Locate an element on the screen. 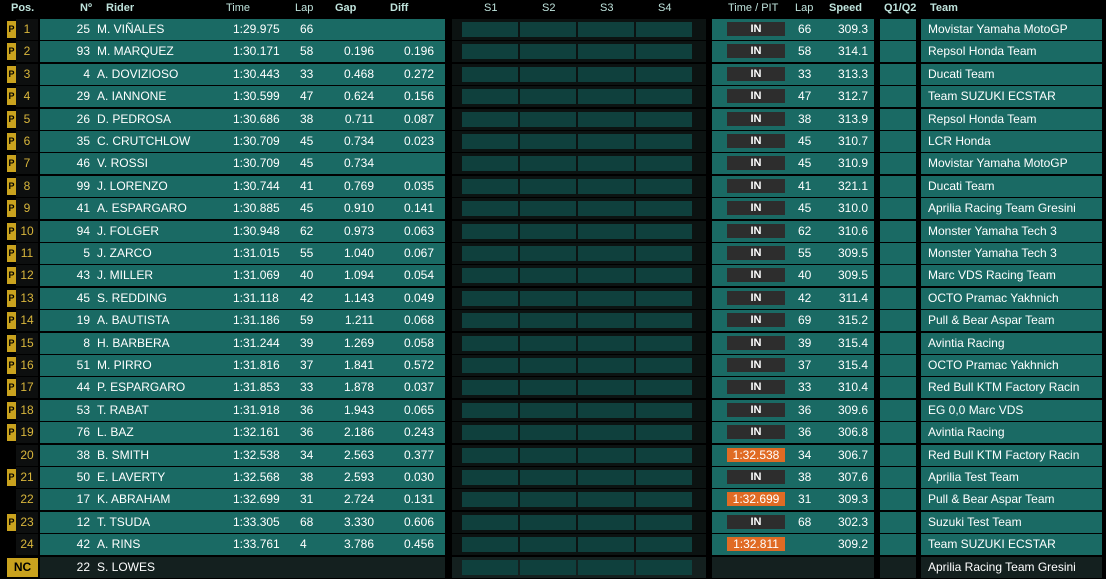 This screenshot has height=579, width=1106. gap-value: 0.769 is located at coordinates (358, 185).